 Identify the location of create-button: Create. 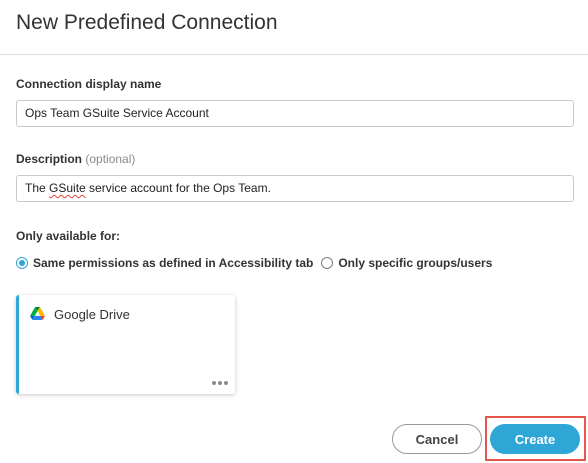
(535, 439).